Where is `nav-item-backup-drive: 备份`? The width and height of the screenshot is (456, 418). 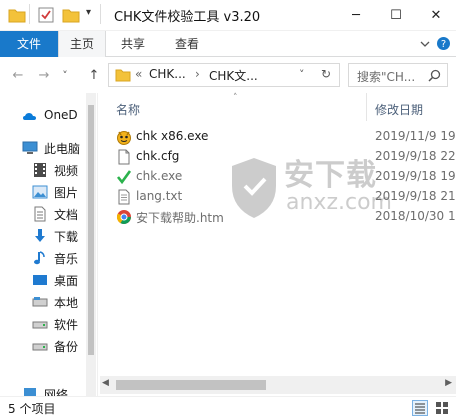
nav-item-backup-drive: 备份 is located at coordinates (48, 346).